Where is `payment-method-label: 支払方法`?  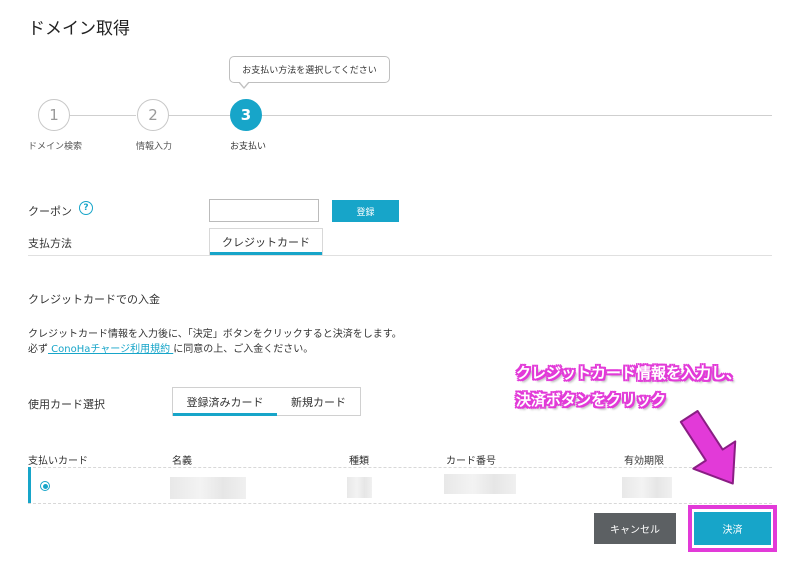
payment-method-label: 支払方法 is located at coordinates (50, 243).